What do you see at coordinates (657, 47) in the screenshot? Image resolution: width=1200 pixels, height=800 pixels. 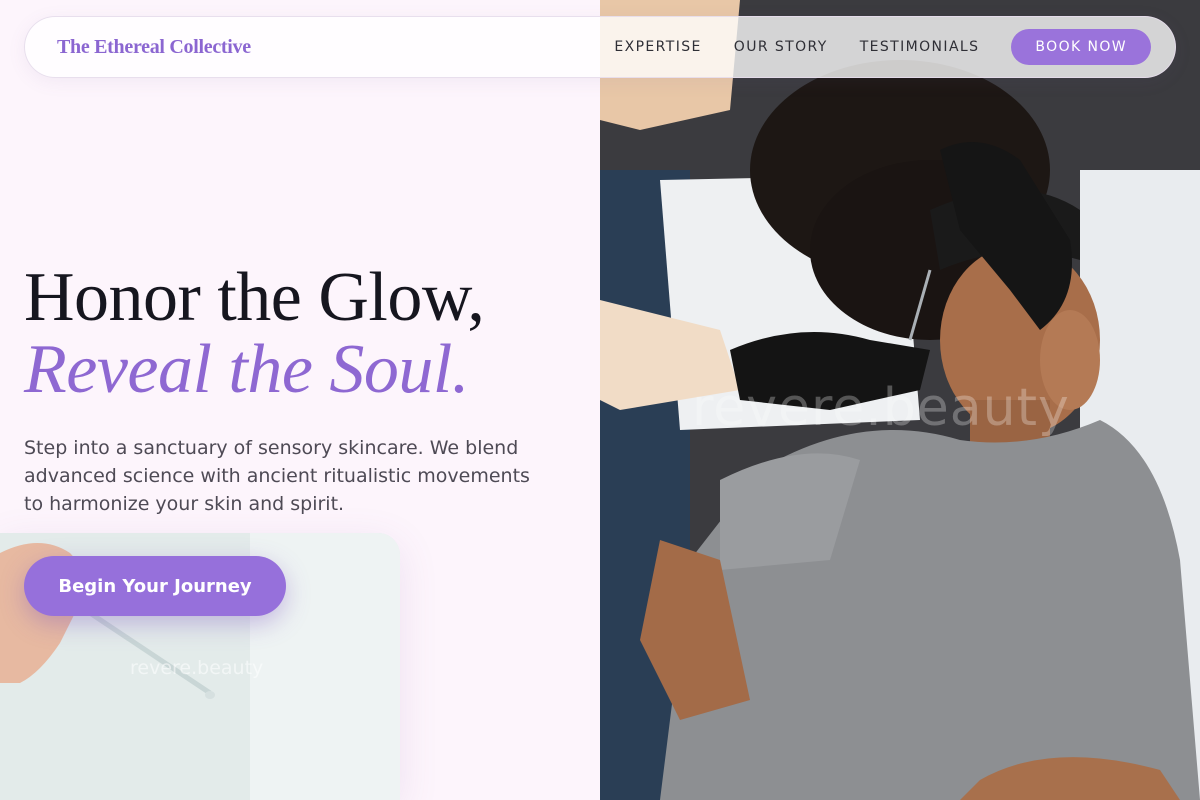 I see `nav-link-expertise: EXPERTISE` at bounding box center [657, 47].